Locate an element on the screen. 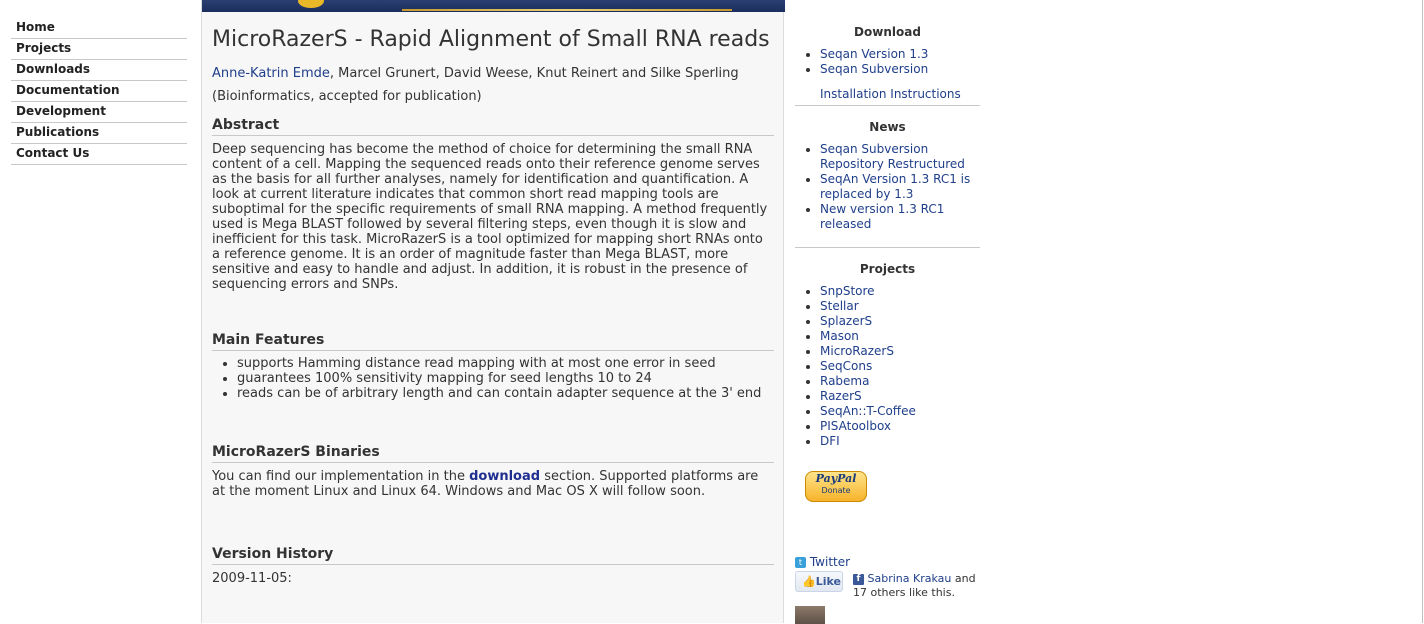  list-item: SeqAn::T-Coffee is located at coordinates (900, 411).